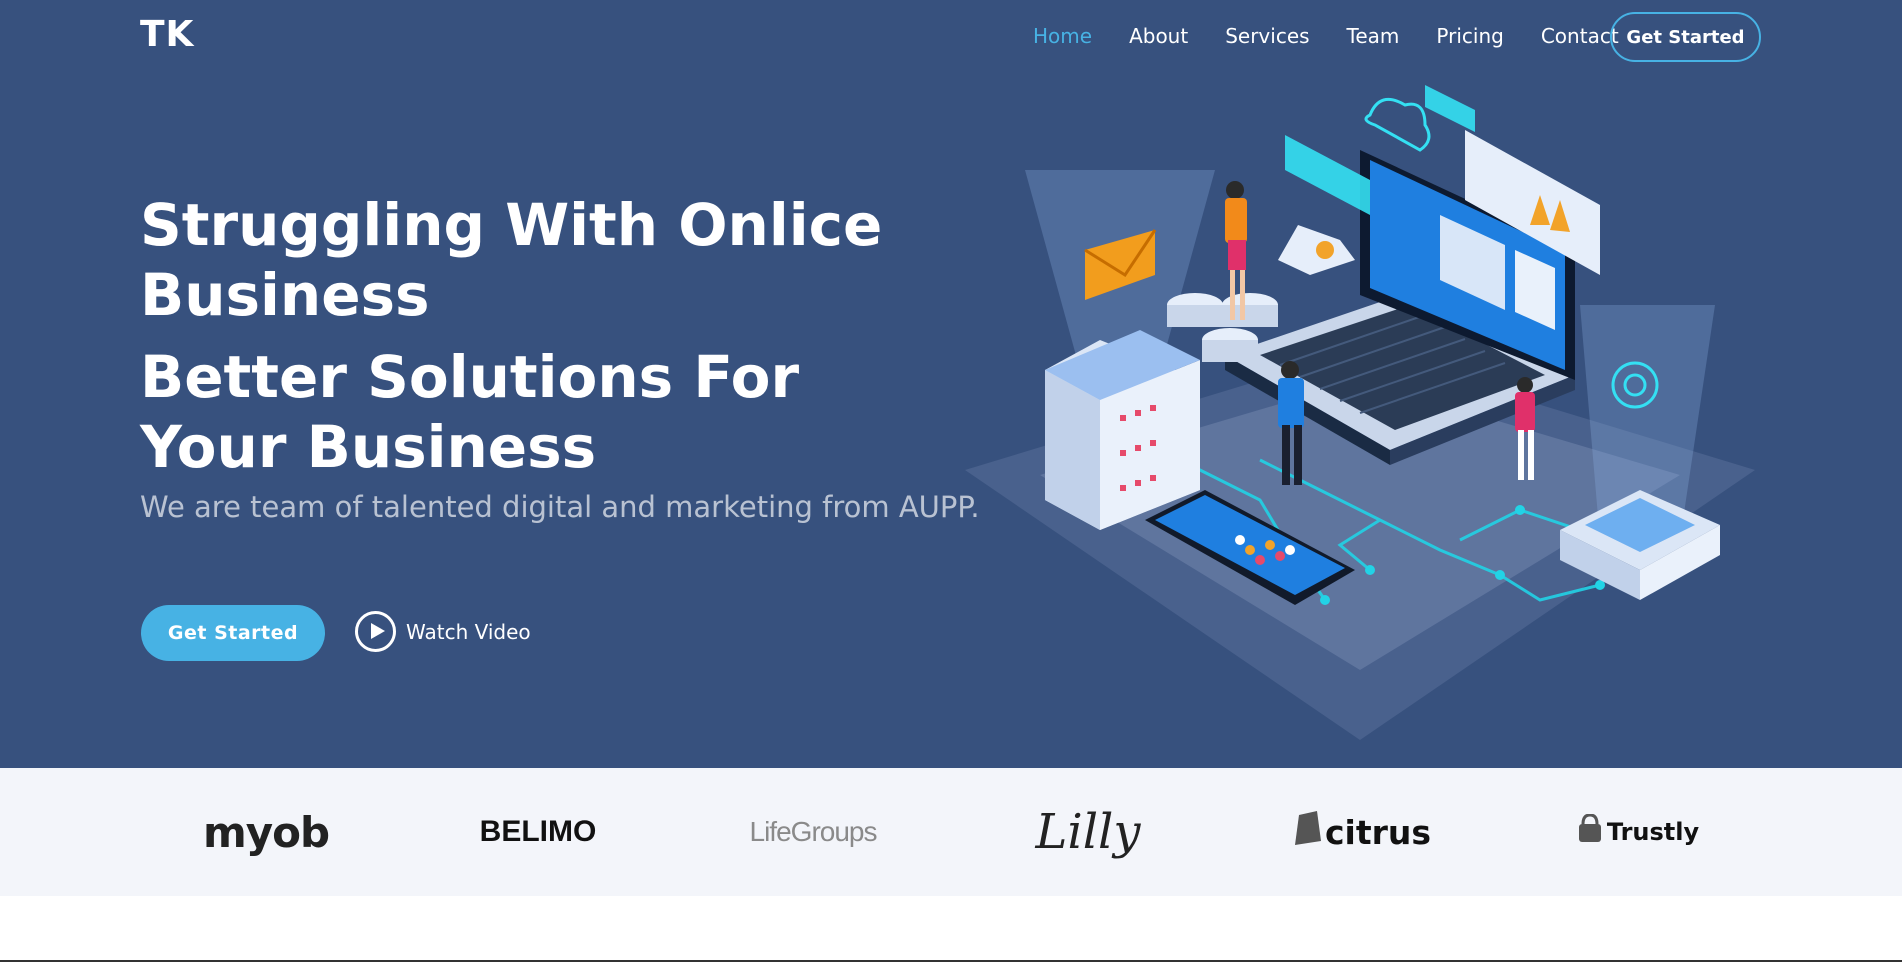 The image size is (1902, 962). I want to click on client-logo-trustly: Trustly, so click(1638, 832).